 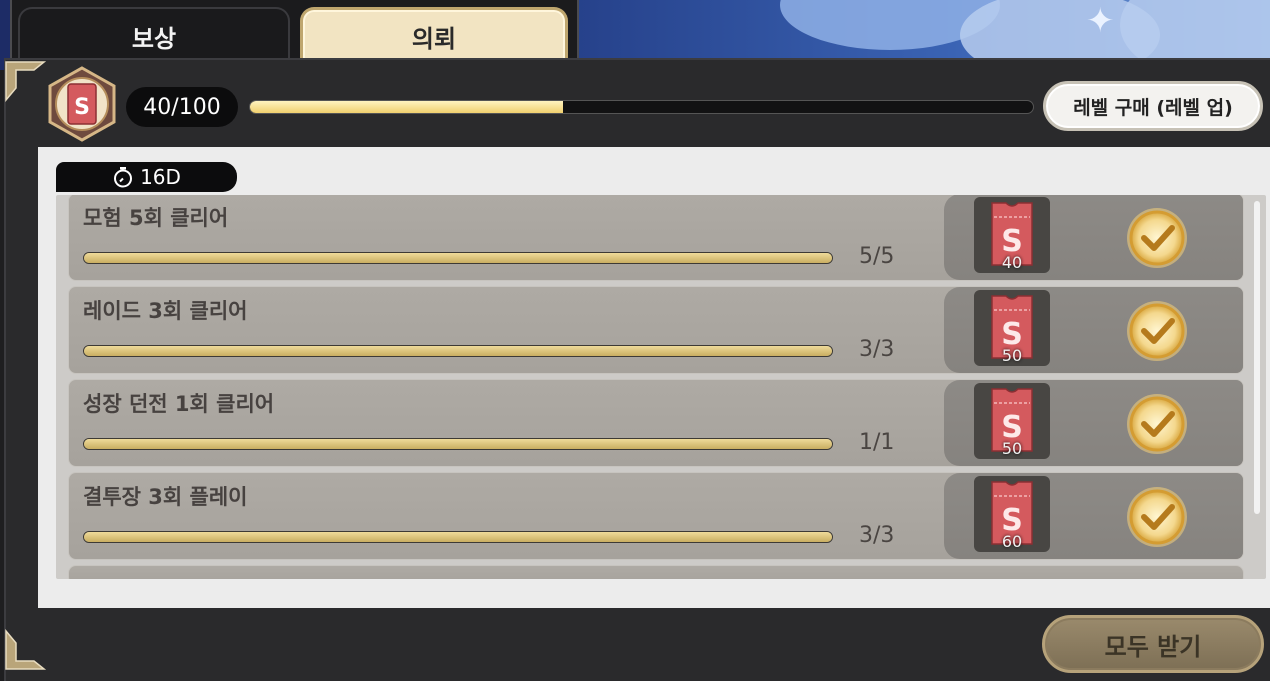 What do you see at coordinates (641, 107) in the screenshot?
I see `level-progress-bar` at bounding box center [641, 107].